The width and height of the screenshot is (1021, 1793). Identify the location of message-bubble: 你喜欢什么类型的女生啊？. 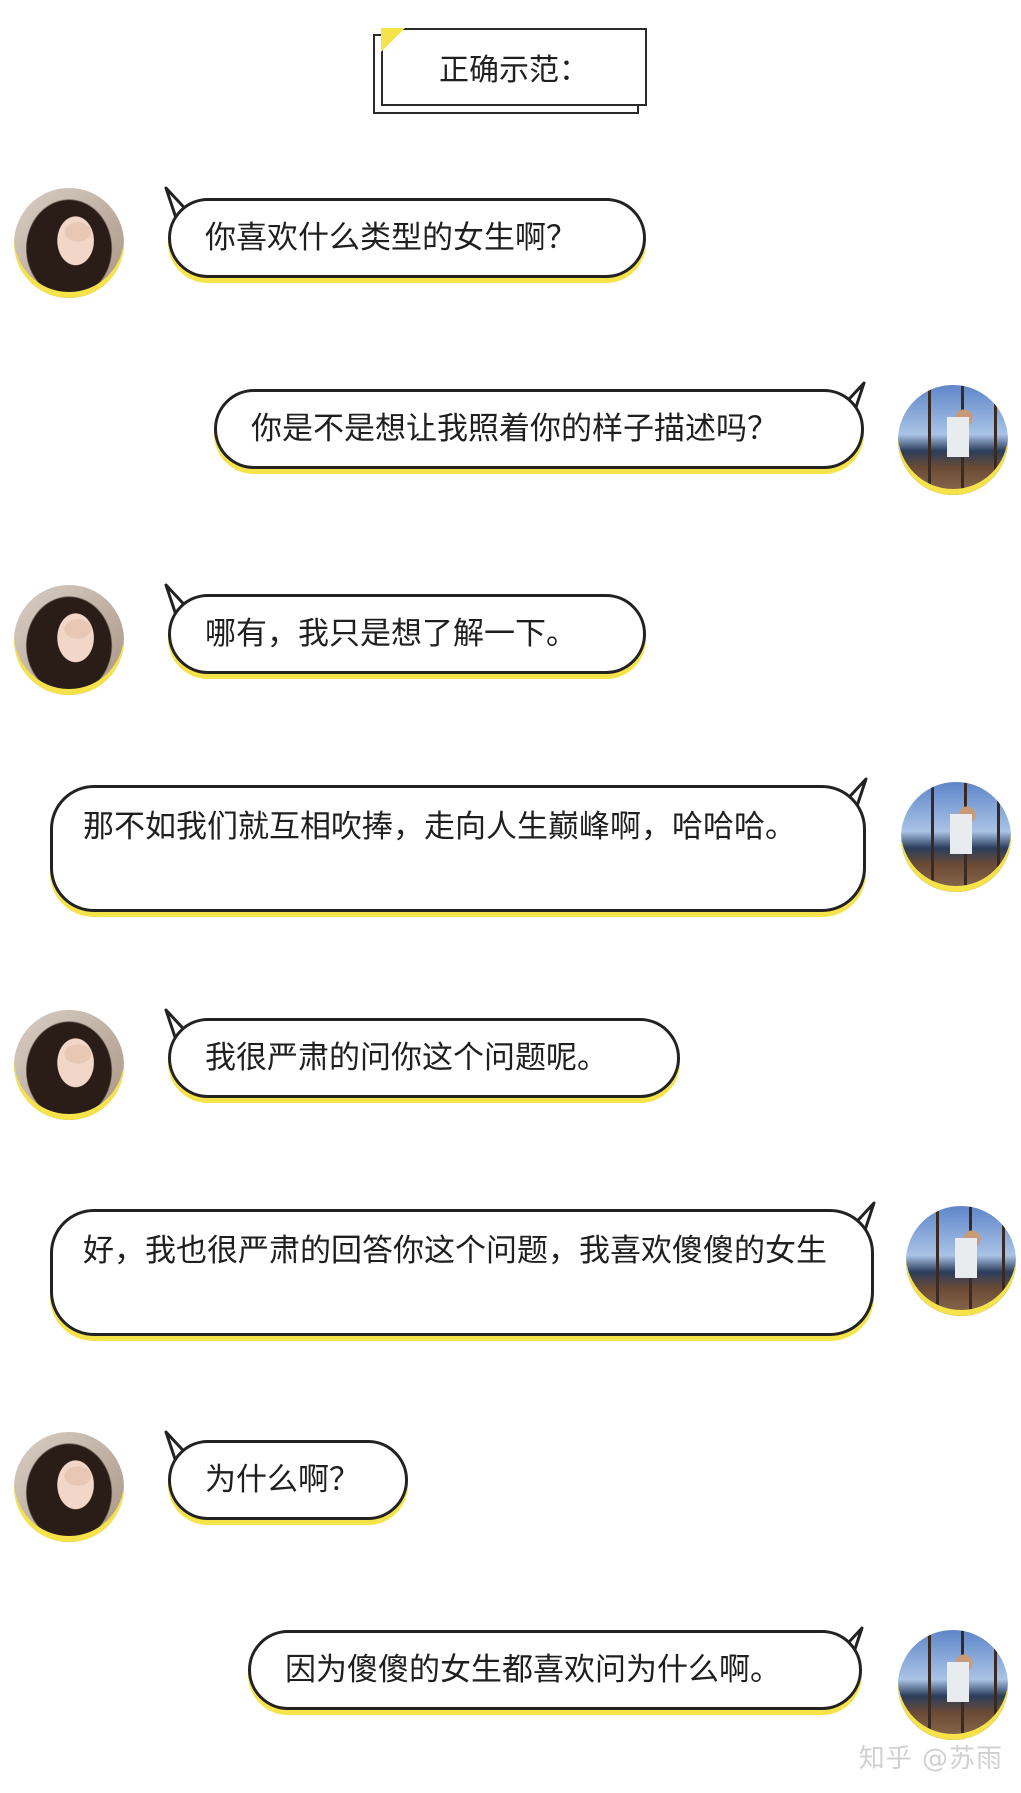
(407, 238).